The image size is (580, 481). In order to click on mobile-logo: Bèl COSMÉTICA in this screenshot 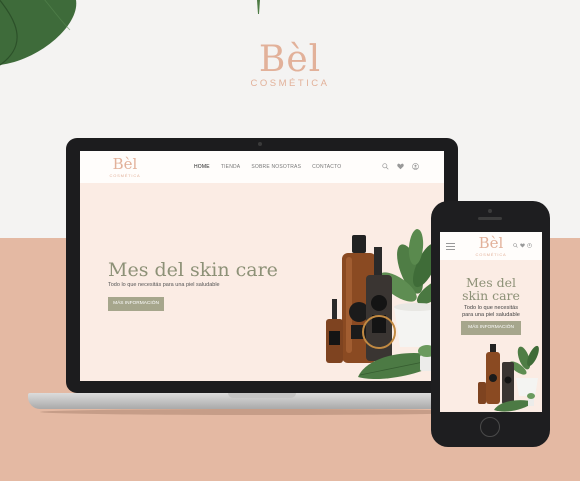, I will do `click(491, 246)`.